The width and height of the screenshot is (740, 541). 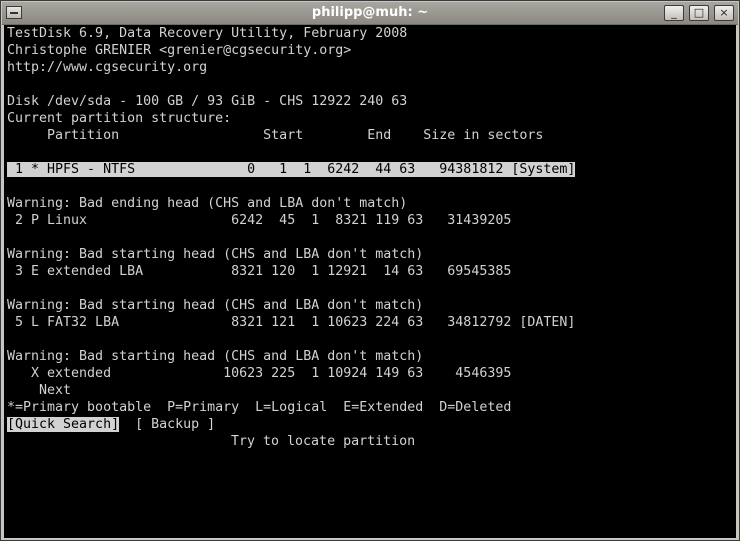 What do you see at coordinates (259, 220) in the screenshot?
I see `partition-row: 2 P Linux 6242 45 1 8321 119 63 31439205` at bounding box center [259, 220].